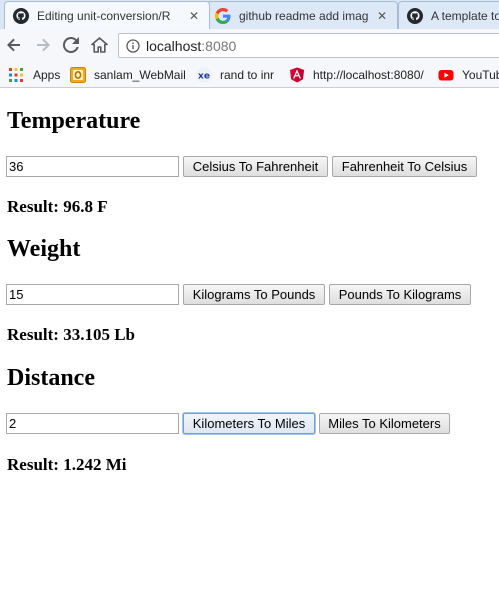 The width and height of the screenshot is (499, 591). What do you see at coordinates (74, 121) in the screenshot?
I see `temperature-heading: Temperature` at bounding box center [74, 121].